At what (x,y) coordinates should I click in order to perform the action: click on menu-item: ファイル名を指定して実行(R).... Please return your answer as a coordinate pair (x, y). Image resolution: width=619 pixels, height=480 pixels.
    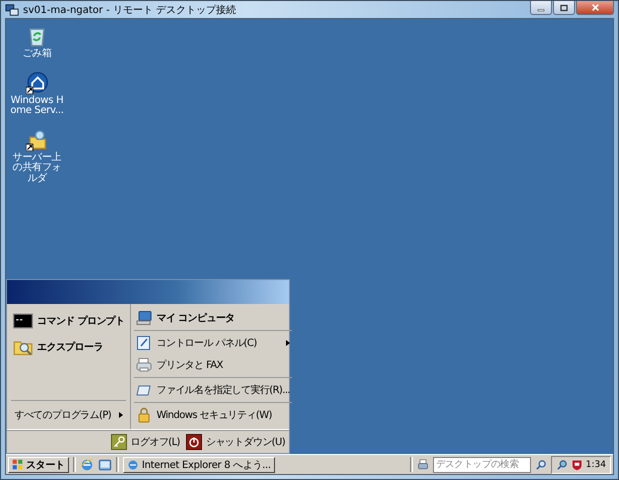
    Looking at the image, I should click on (223, 390).